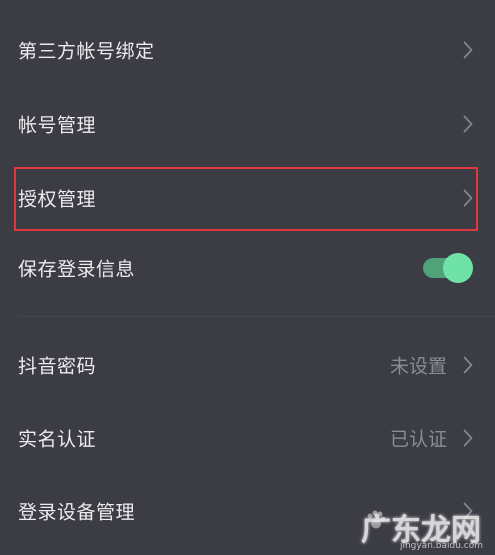 The image size is (495, 555). I want to click on settings-item-label: 登录设备管理, so click(77, 512).